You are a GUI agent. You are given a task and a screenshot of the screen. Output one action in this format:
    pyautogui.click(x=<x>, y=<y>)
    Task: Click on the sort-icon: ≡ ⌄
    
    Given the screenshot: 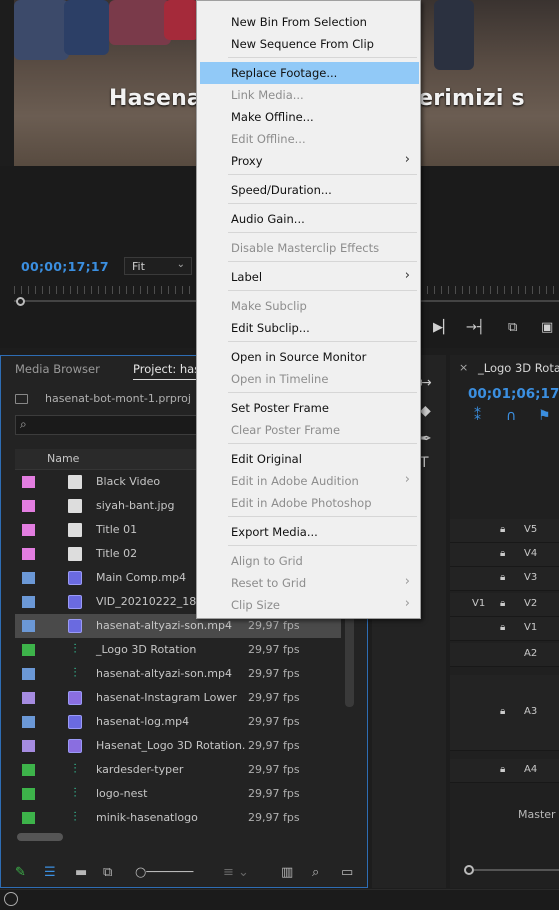 What is the action you would take?
    pyautogui.click(x=236, y=872)
    